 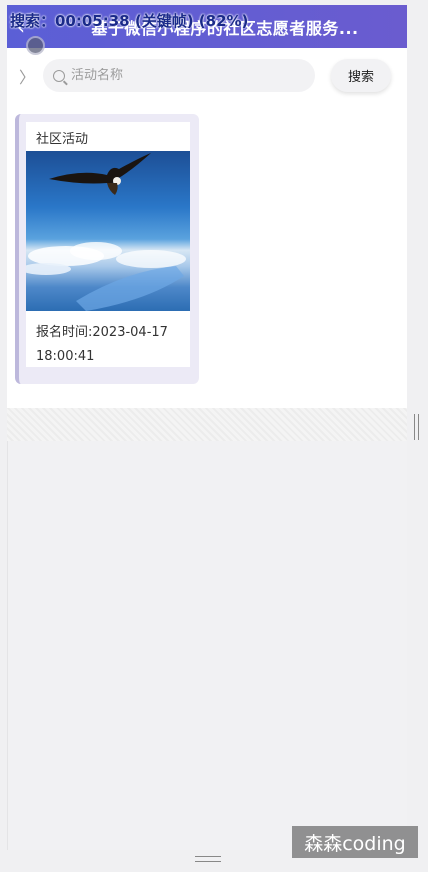 What do you see at coordinates (62, 139) in the screenshot?
I see `activity-category: 社区活动` at bounding box center [62, 139].